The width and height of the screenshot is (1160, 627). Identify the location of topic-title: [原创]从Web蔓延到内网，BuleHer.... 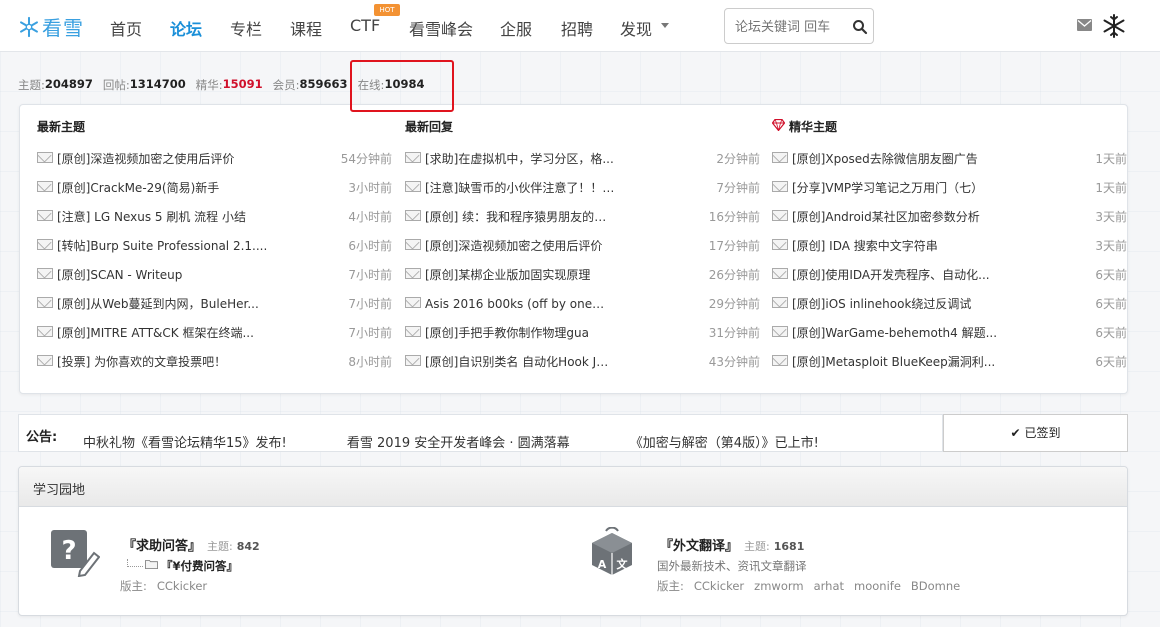
(158, 303).